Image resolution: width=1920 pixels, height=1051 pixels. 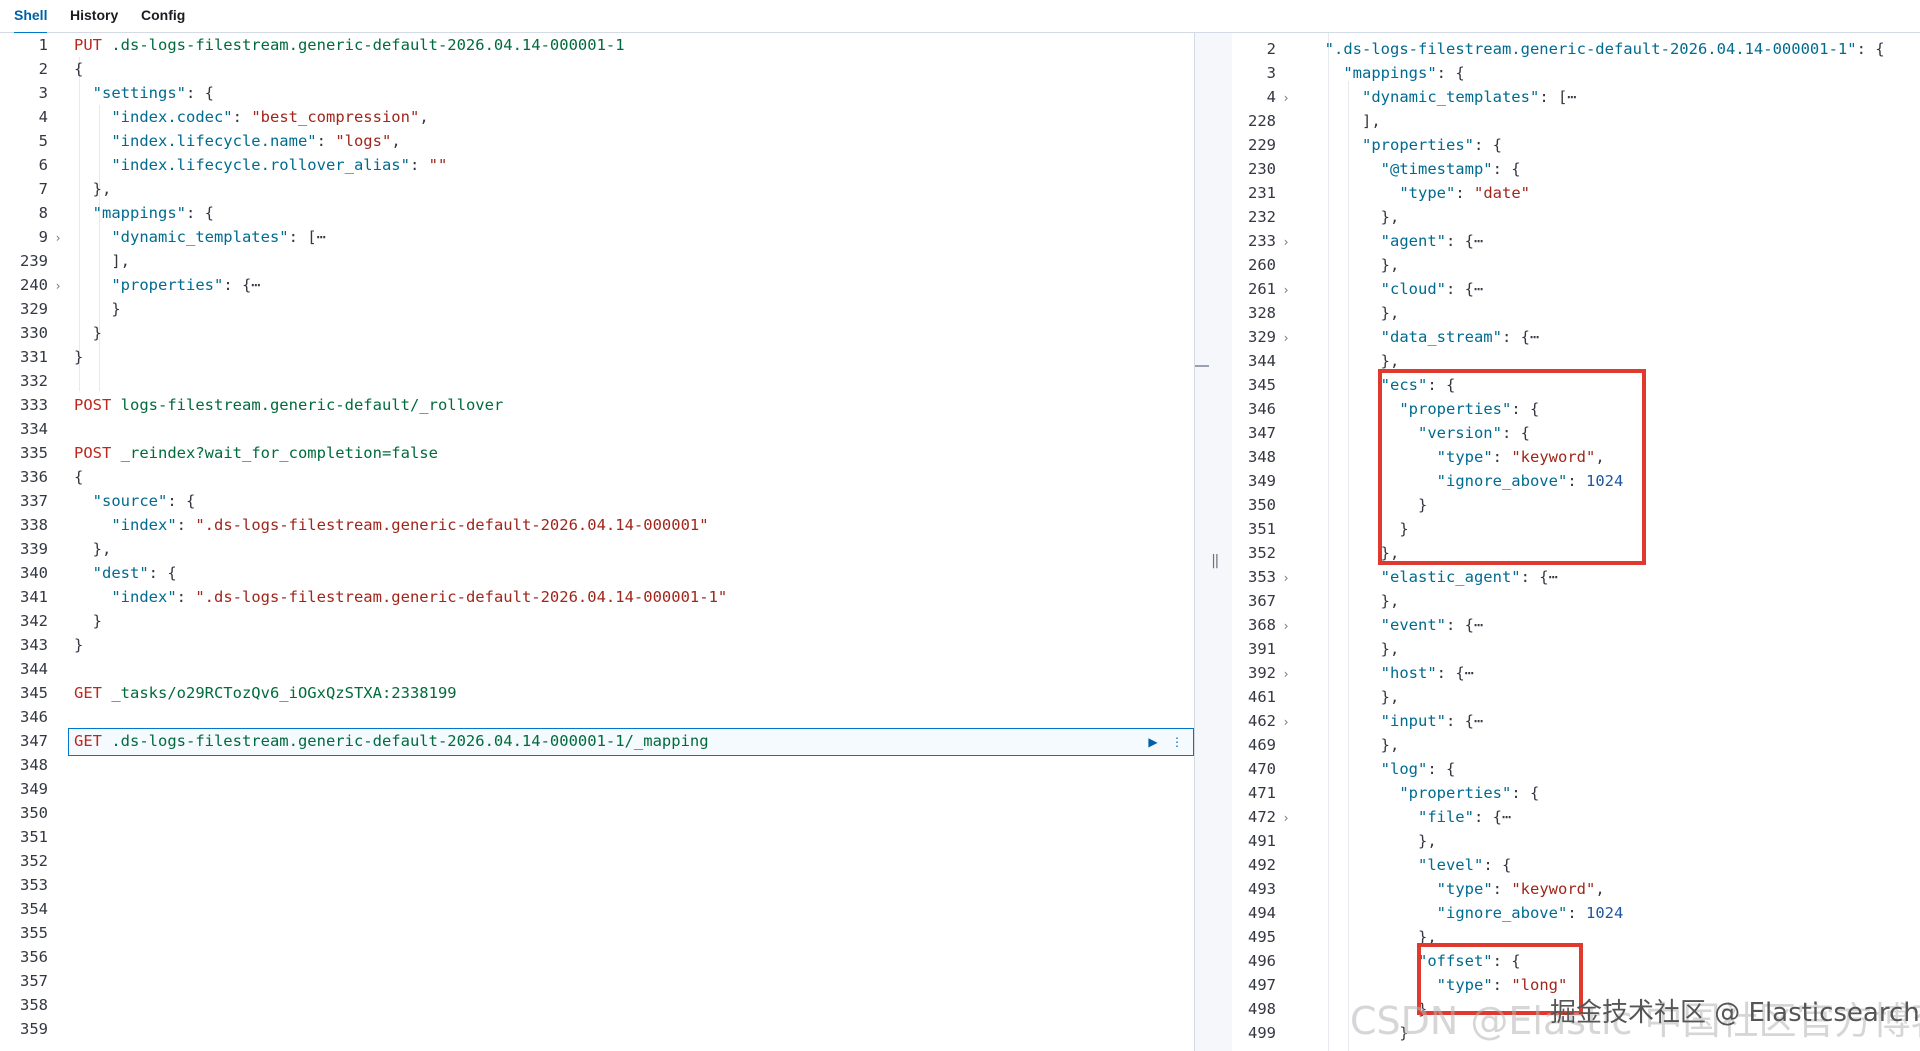 What do you see at coordinates (1315, 745) in the screenshot?
I see `response-line: 469 },` at bounding box center [1315, 745].